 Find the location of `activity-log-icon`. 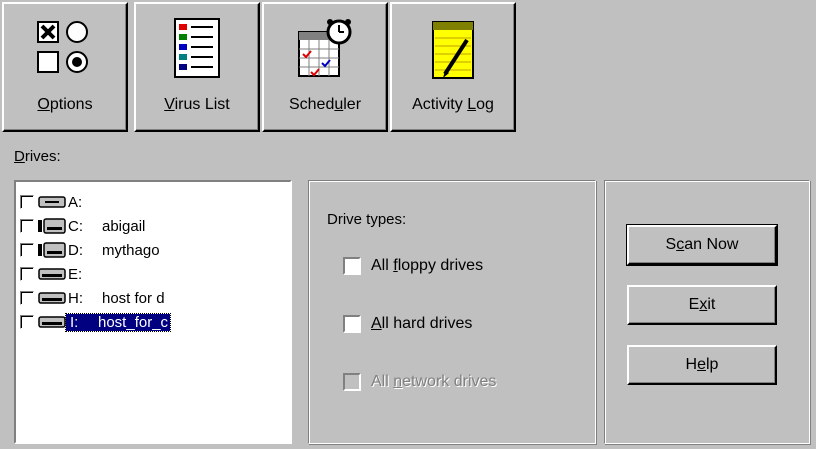

activity-log-icon is located at coordinates (453, 50).